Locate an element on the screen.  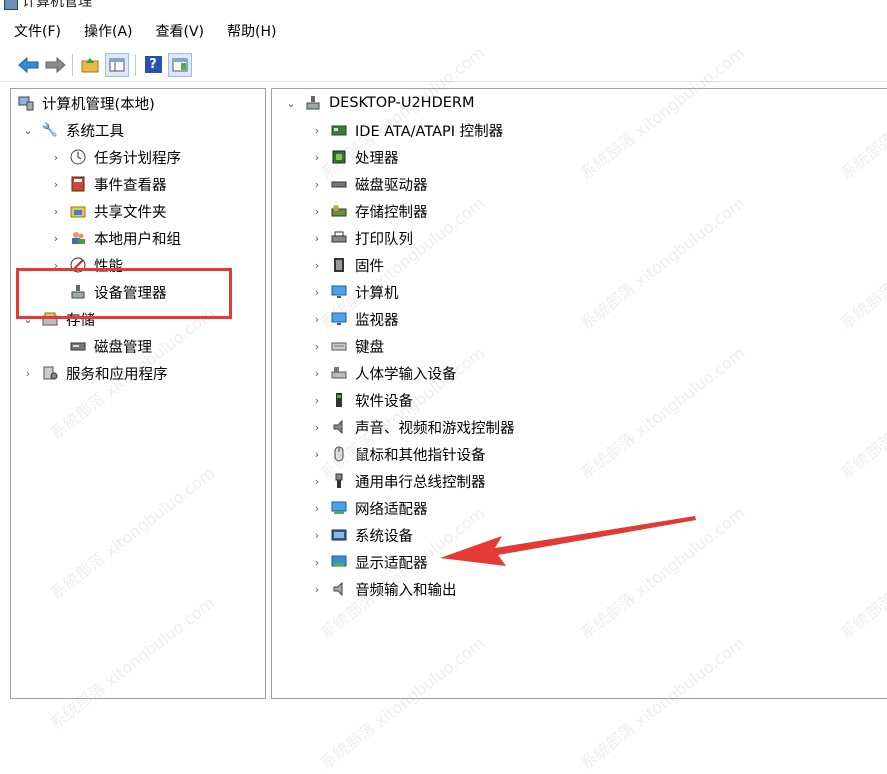
software-device-icon is located at coordinates (339, 400).